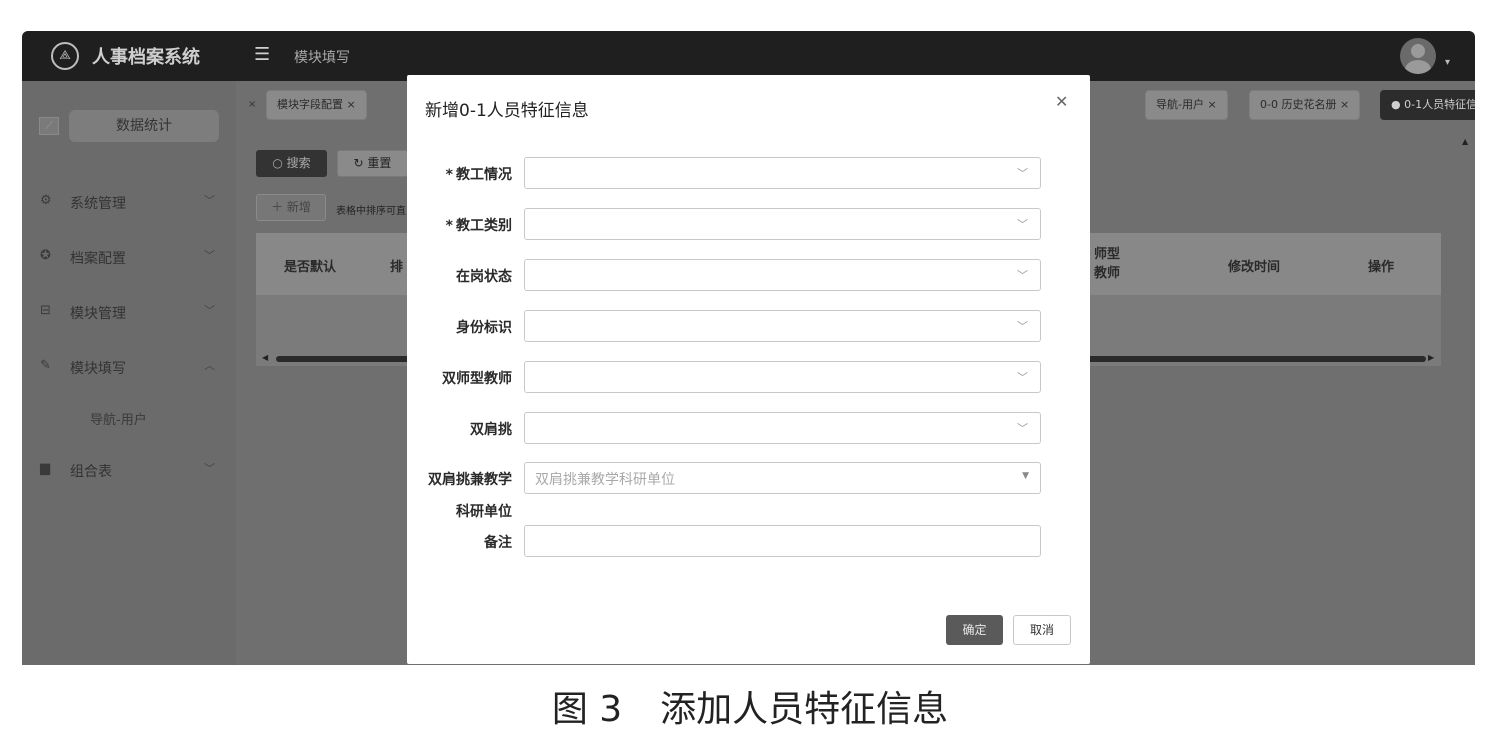 The width and height of the screenshot is (1500, 748). What do you see at coordinates (91, 472) in the screenshot?
I see `sidebar-item-label: 组合表` at bounding box center [91, 472].